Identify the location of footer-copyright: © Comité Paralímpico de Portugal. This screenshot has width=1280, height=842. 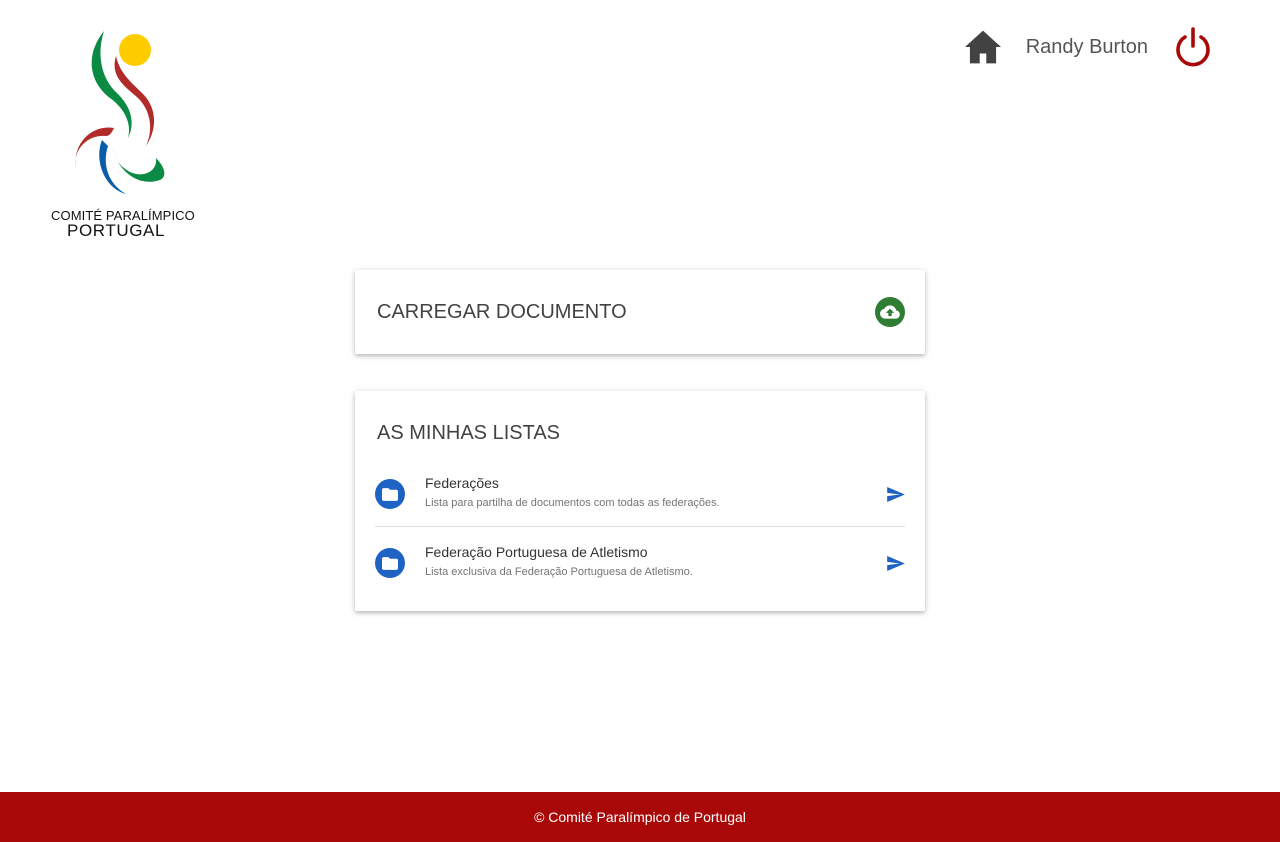
(640, 817).